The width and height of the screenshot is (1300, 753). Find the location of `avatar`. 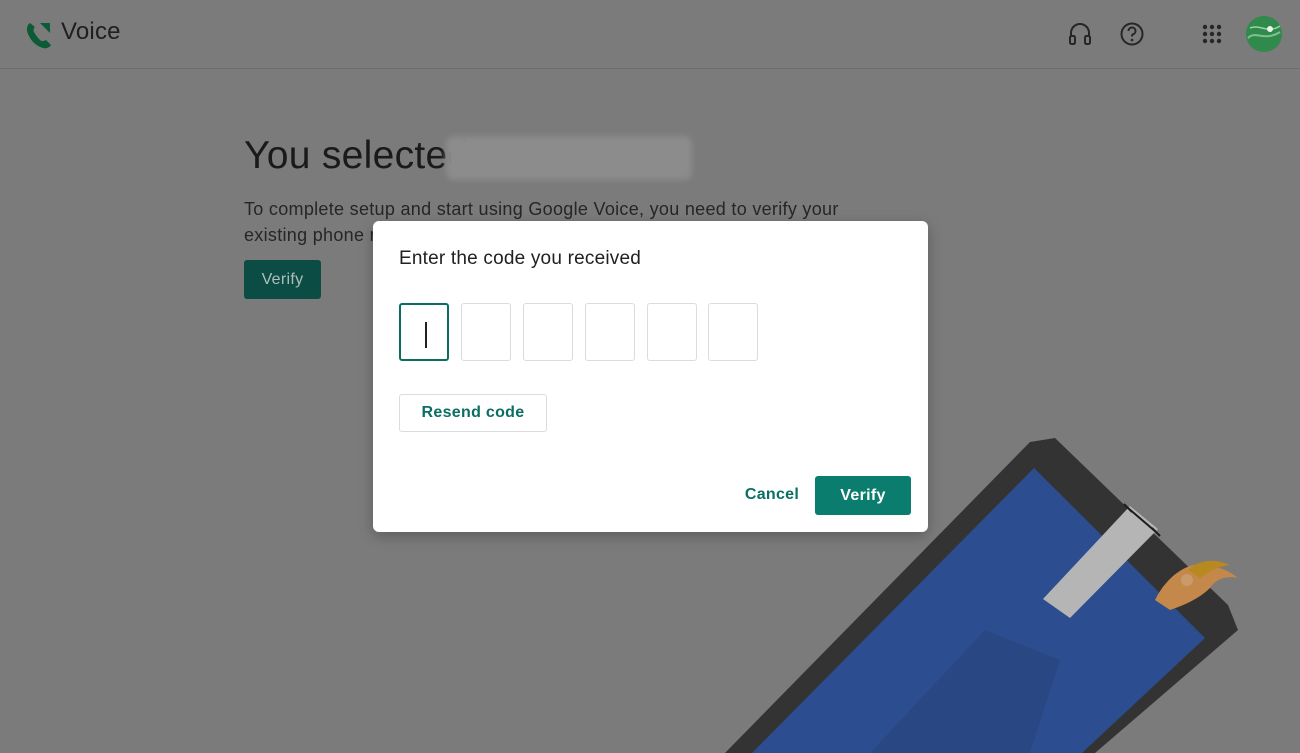

avatar is located at coordinates (1264, 34).